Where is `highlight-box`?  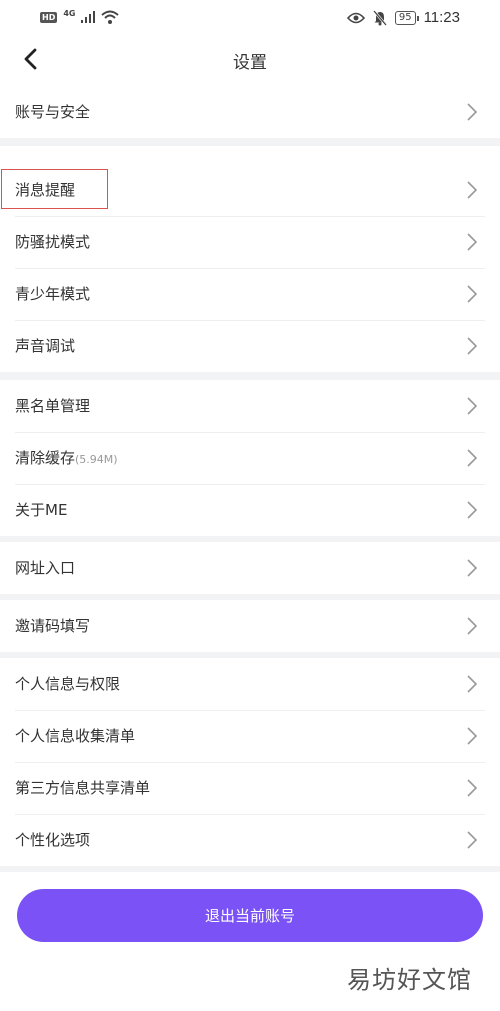 highlight-box is located at coordinates (54, 189).